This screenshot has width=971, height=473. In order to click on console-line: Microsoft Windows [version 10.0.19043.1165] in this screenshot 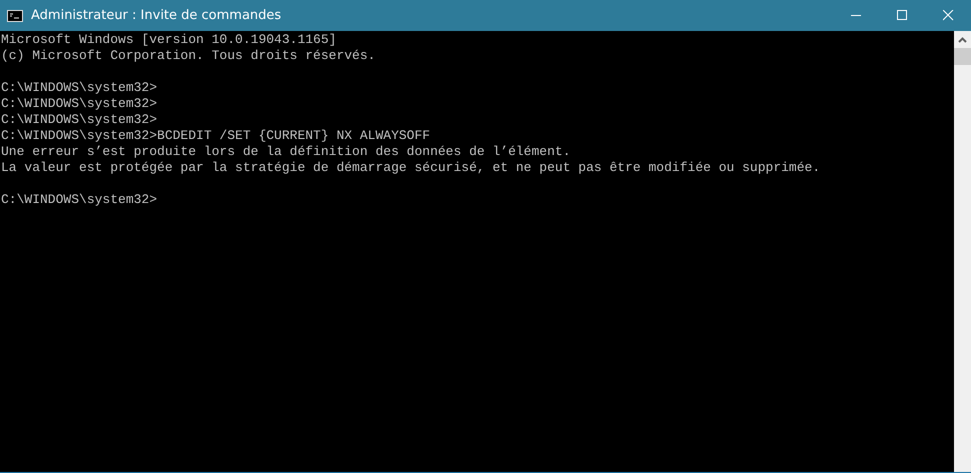, I will do `click(168, 39)`.